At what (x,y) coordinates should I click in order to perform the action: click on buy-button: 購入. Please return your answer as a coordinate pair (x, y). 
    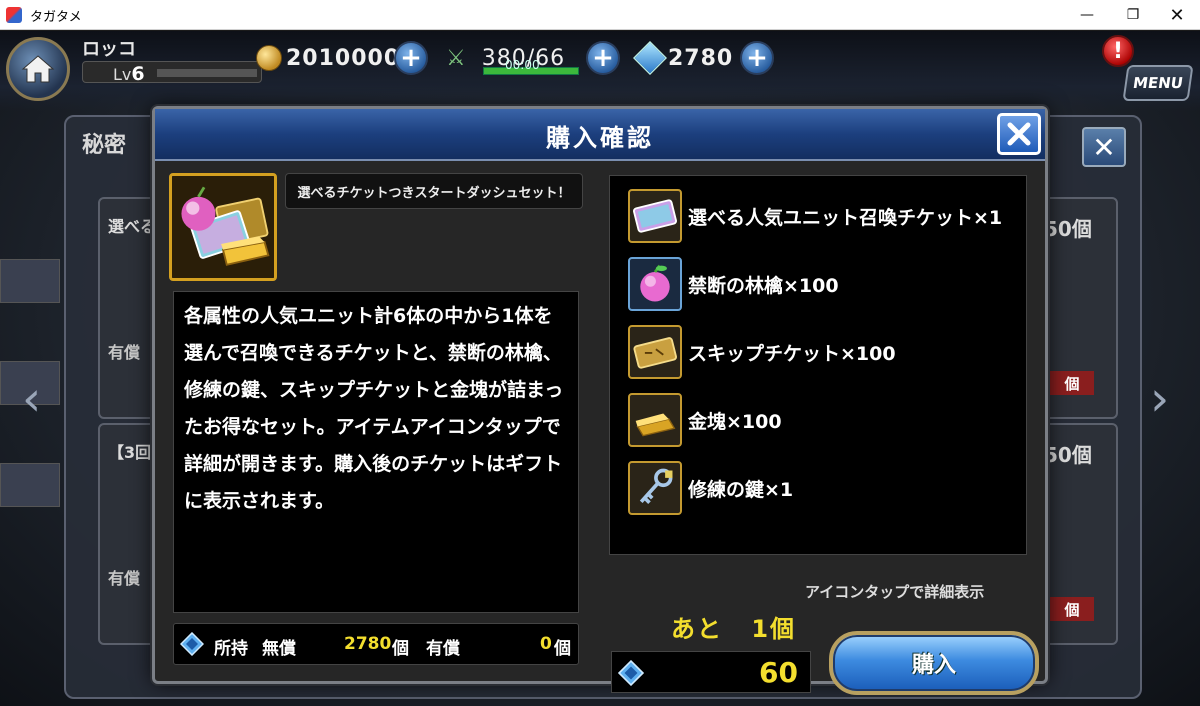
    Looking at the image, I should click on (934, 663).